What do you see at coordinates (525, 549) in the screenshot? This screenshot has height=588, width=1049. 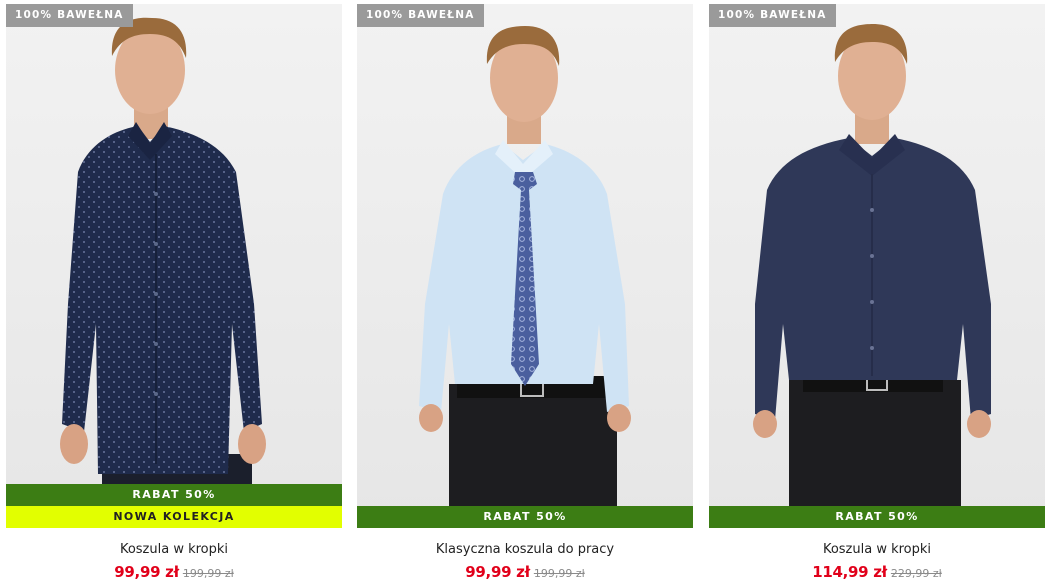 I see `product-name: Klasyczna koszula do pracy` at bounding box center [525, 549].